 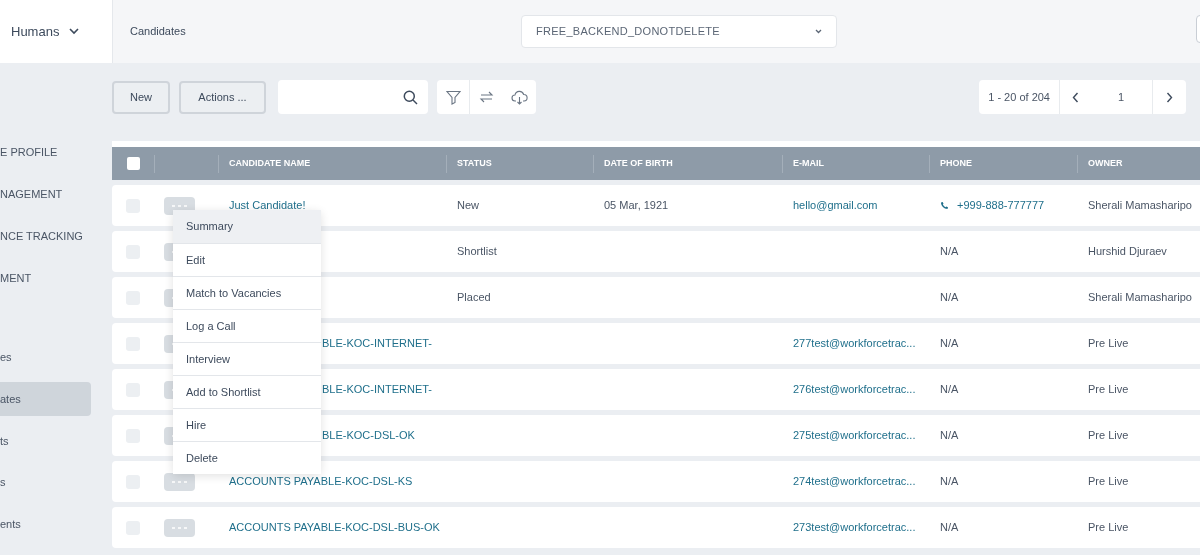 What do you see at coordinates (247, 292) in the screenshot?
I see `menu-item: Match to Vacancies` at bounding box center [247, 292].